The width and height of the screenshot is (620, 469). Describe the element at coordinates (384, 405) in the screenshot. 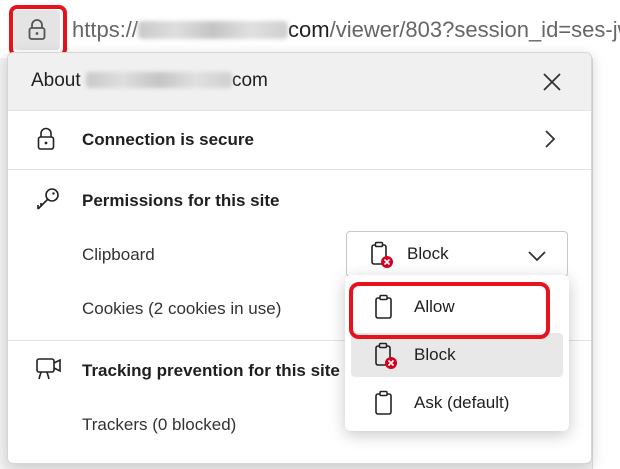

I see `clipboard-icon` at that location.